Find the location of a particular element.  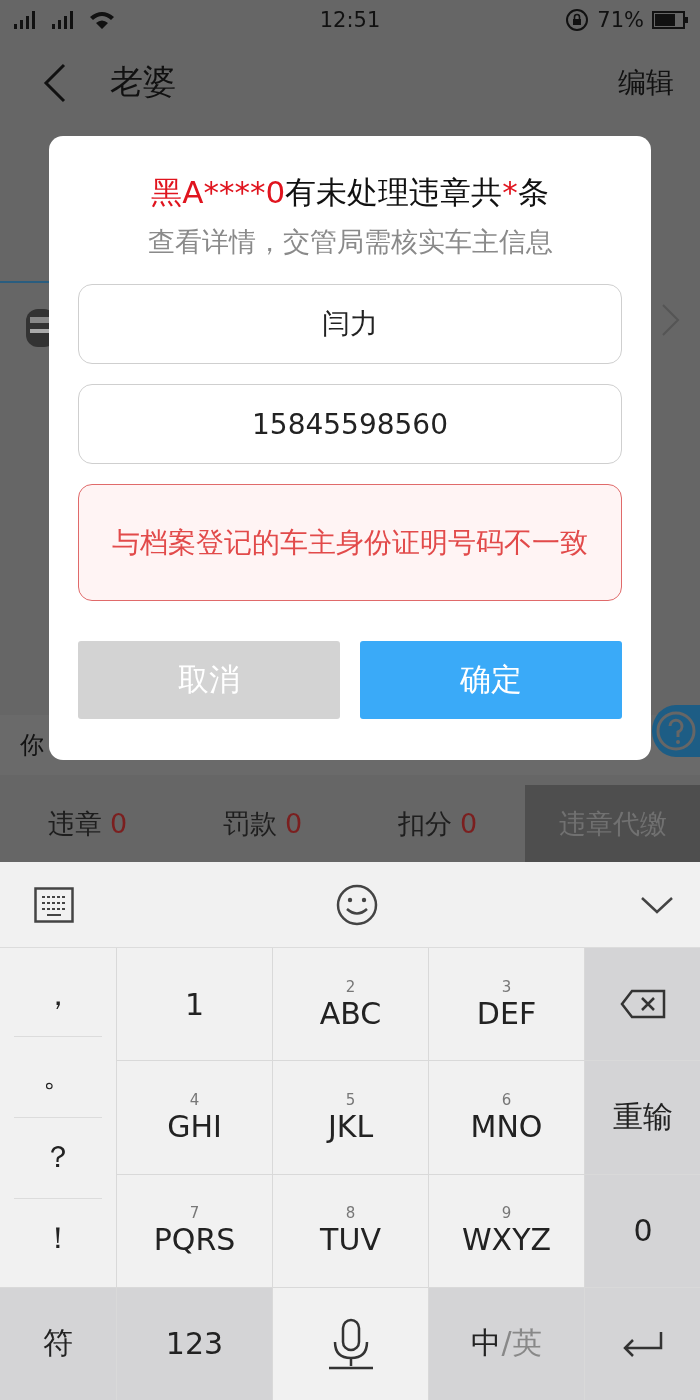

function-key: 重输 is located at coordinates (642, 1117).